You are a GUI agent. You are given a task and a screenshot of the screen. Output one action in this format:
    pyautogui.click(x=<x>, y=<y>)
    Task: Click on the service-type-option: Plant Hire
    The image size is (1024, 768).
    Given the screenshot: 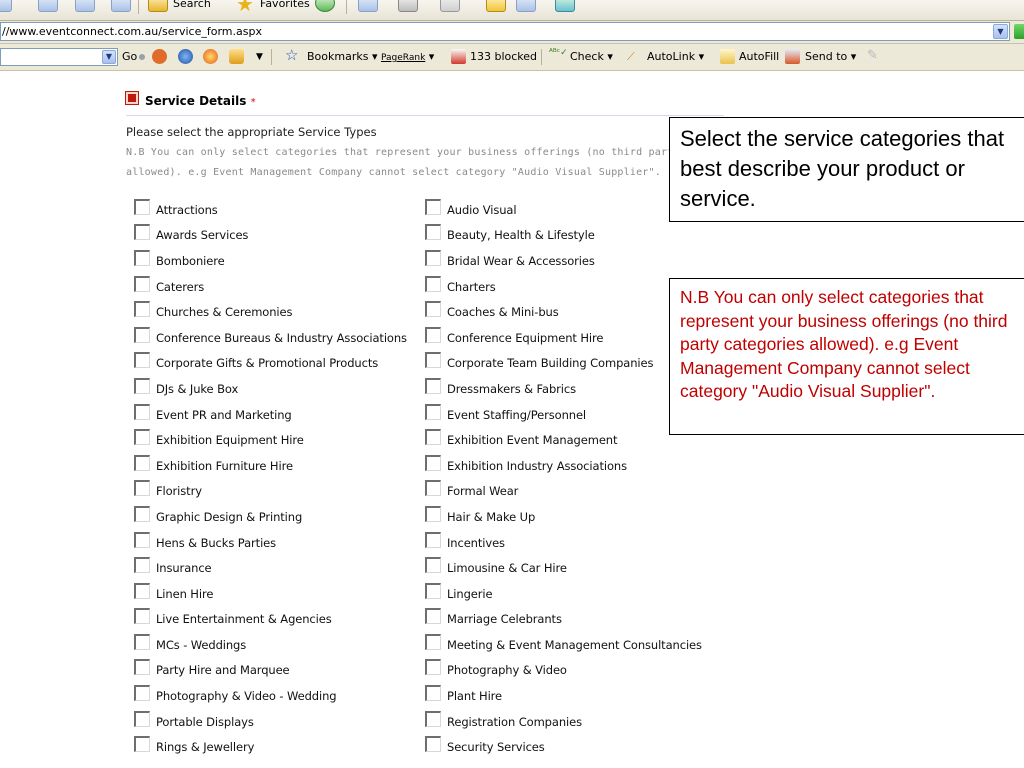 What is the action you would take?
    pyautogui.click(x=563, y=696)
    